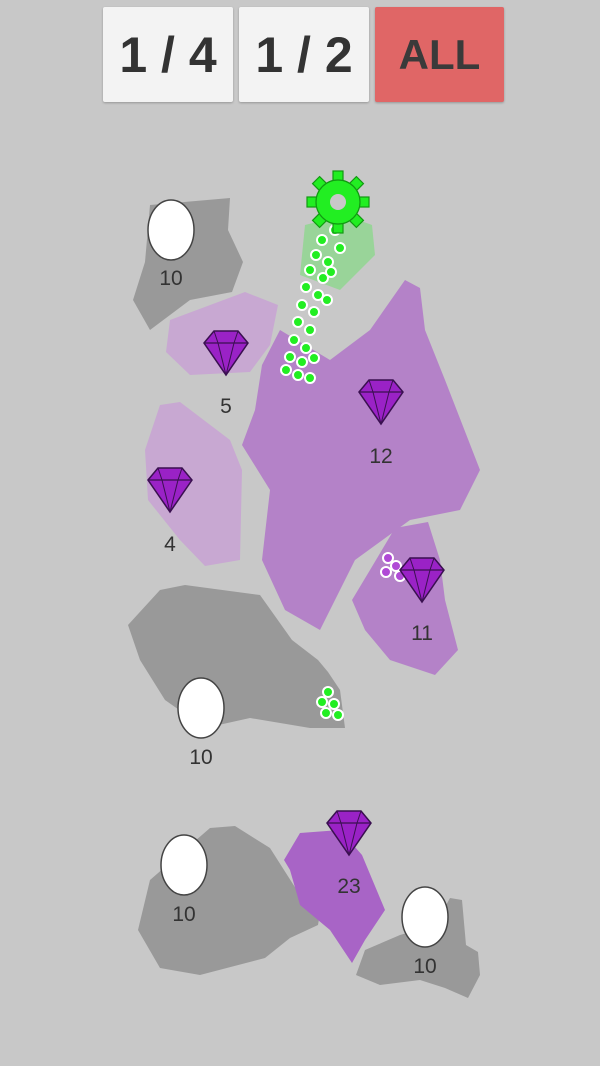  What do you see at coordinates (380, 456) in the screenshot?
I see `gem-value-label: 12` at bounding box center [380, 456].